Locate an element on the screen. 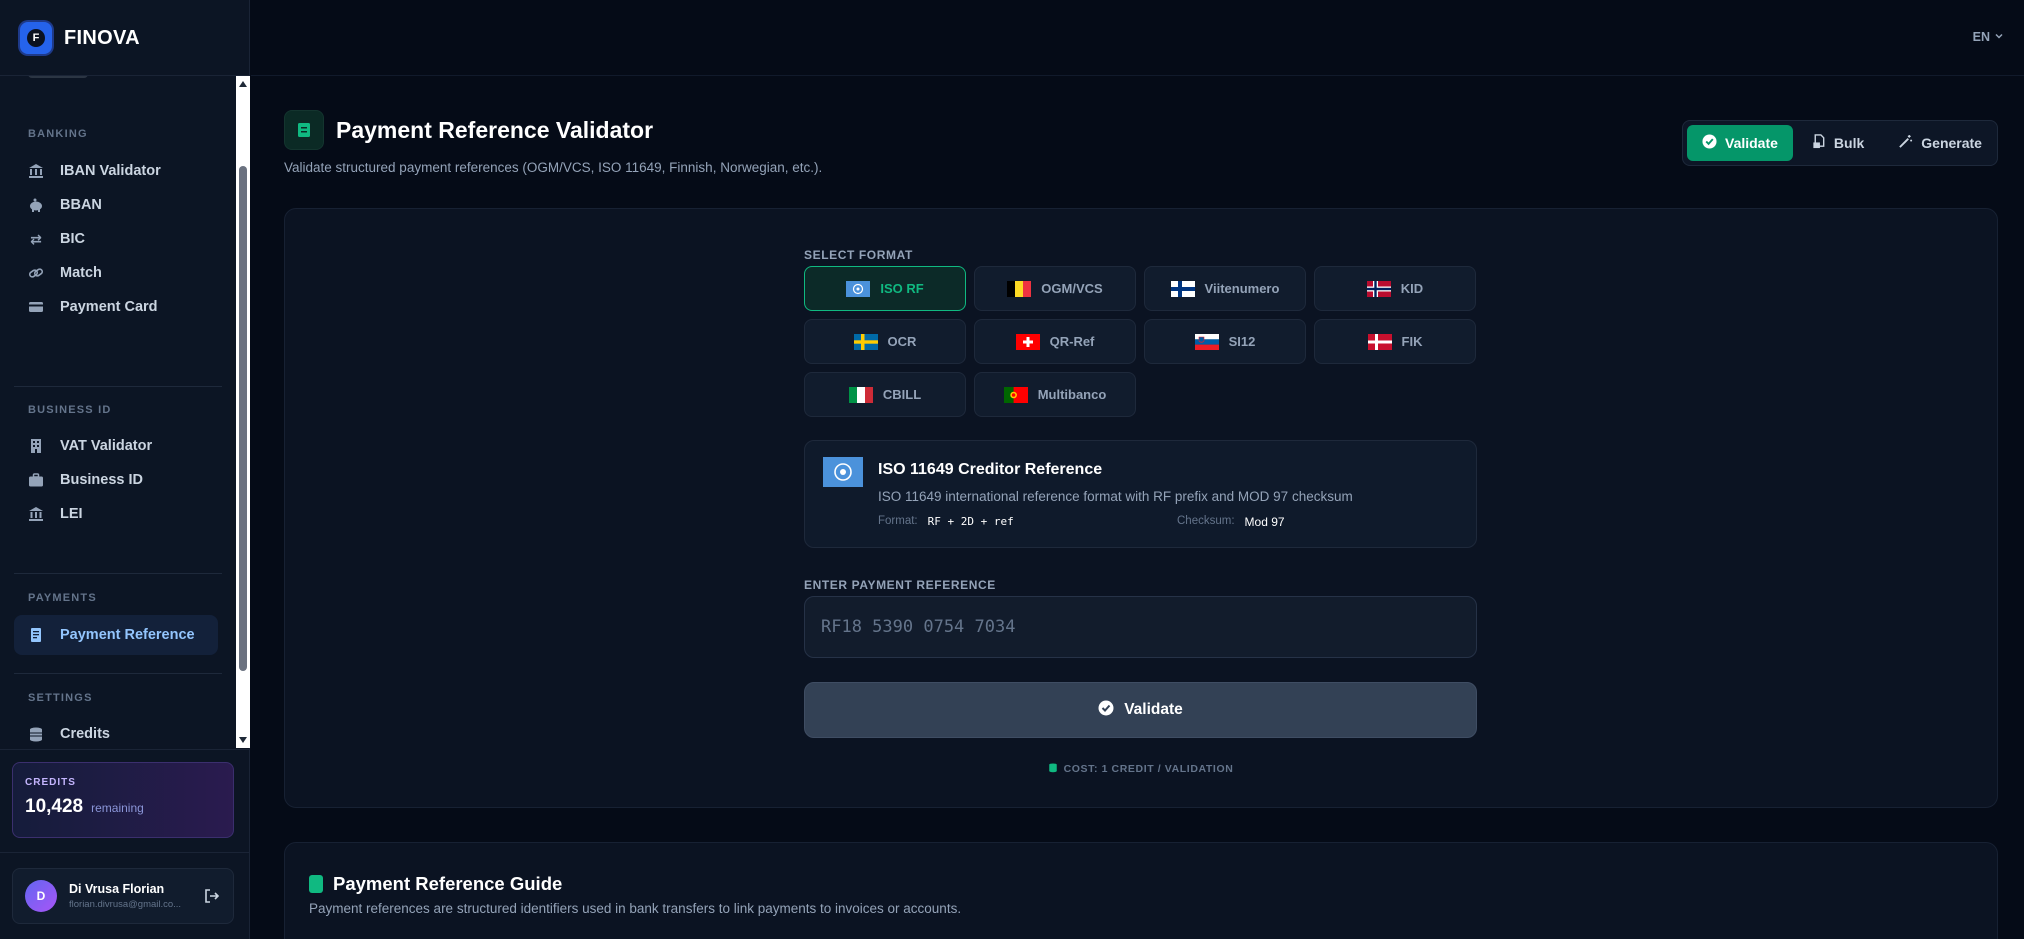  tab-bulk: Bulk is located at coordinates (1838, 143).